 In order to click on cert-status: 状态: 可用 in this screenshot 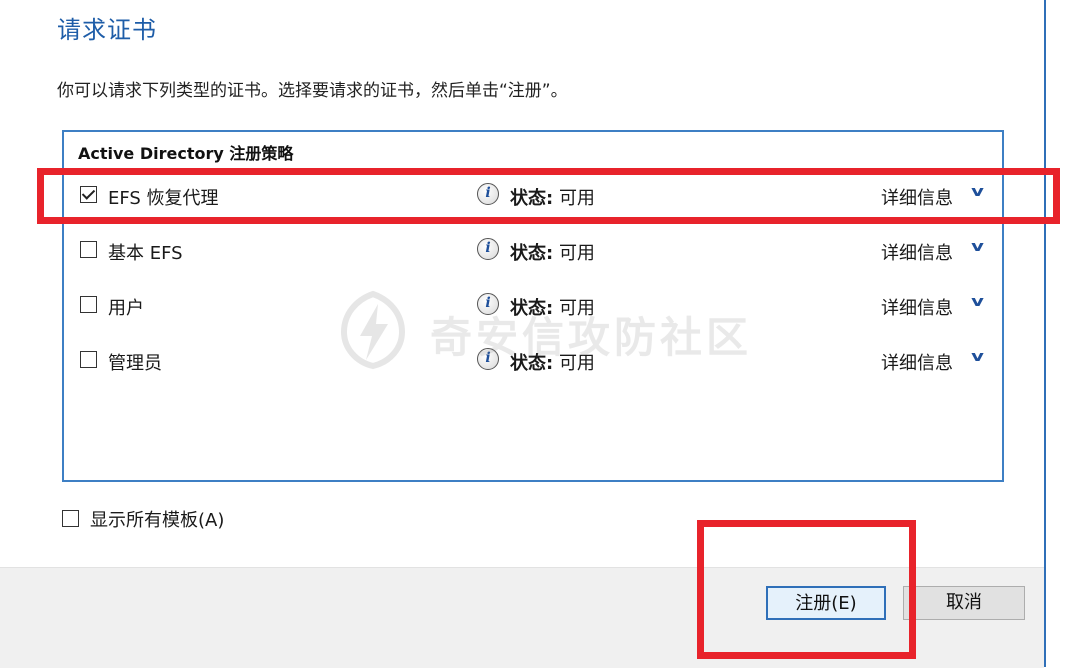, I will do `click(552, 252)`.